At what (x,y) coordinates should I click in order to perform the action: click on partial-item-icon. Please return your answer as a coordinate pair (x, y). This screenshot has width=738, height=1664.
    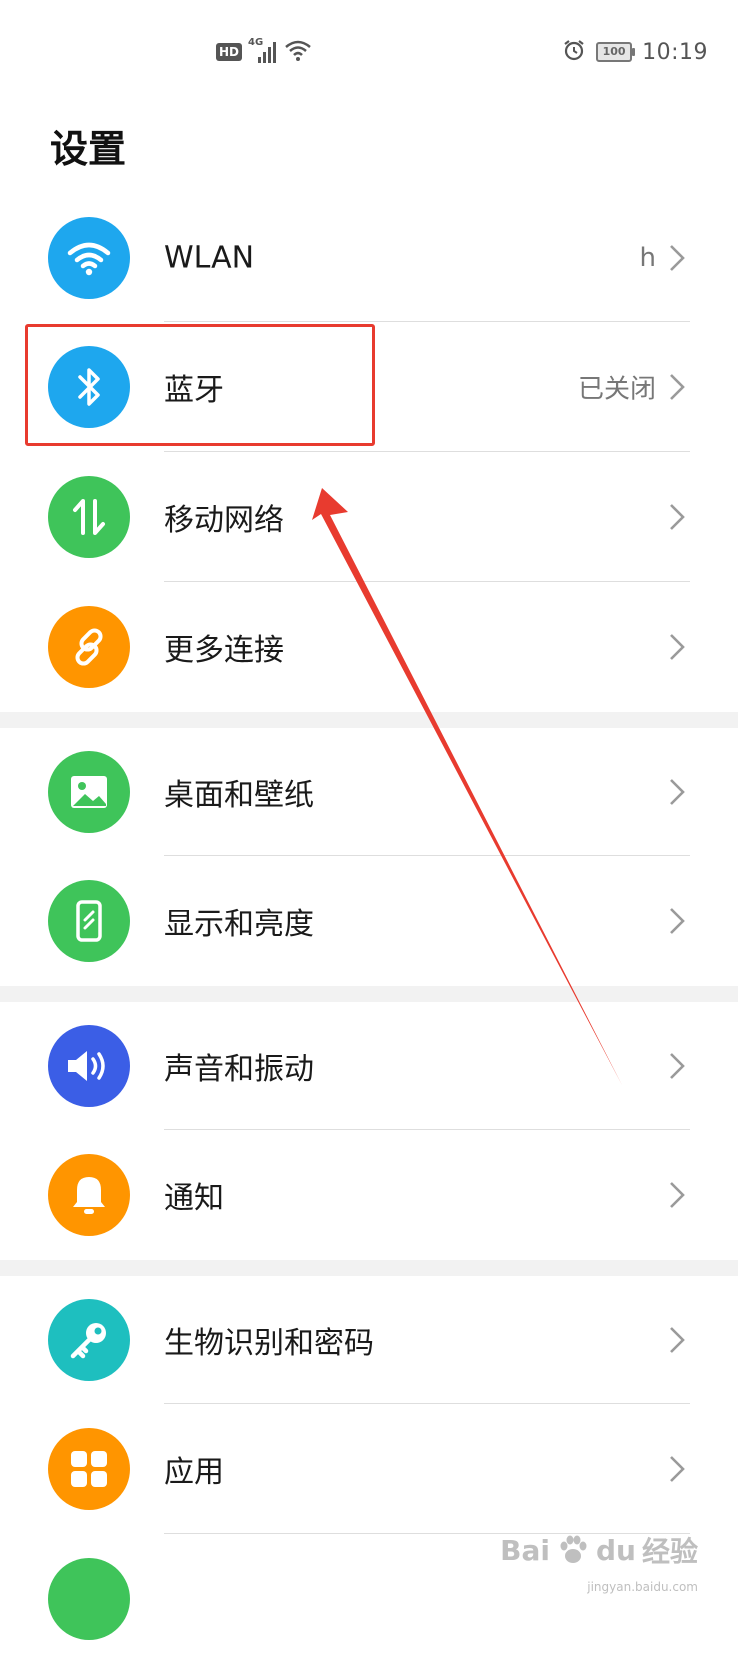
    Looking at the image, I should click on (89, 1599).